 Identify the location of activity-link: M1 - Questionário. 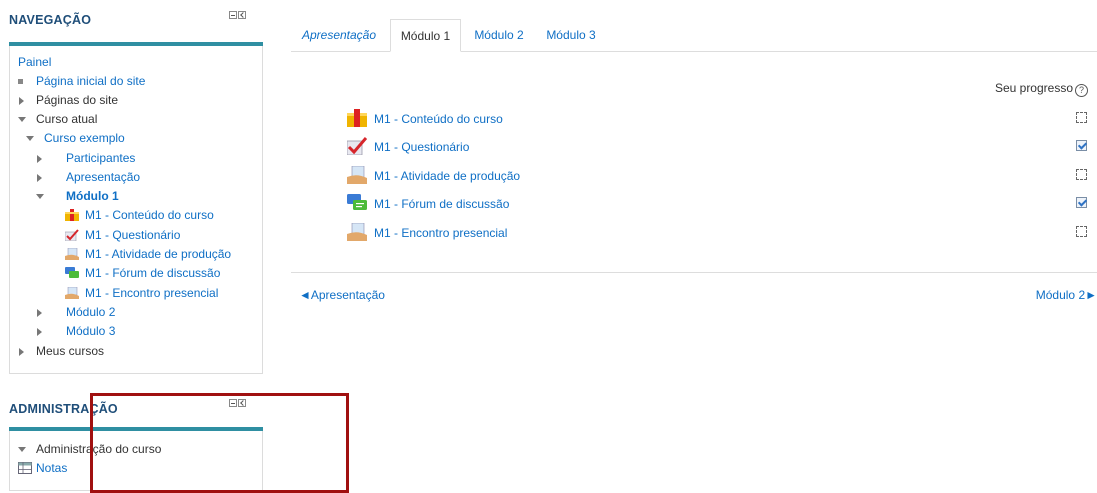
(421, 147).